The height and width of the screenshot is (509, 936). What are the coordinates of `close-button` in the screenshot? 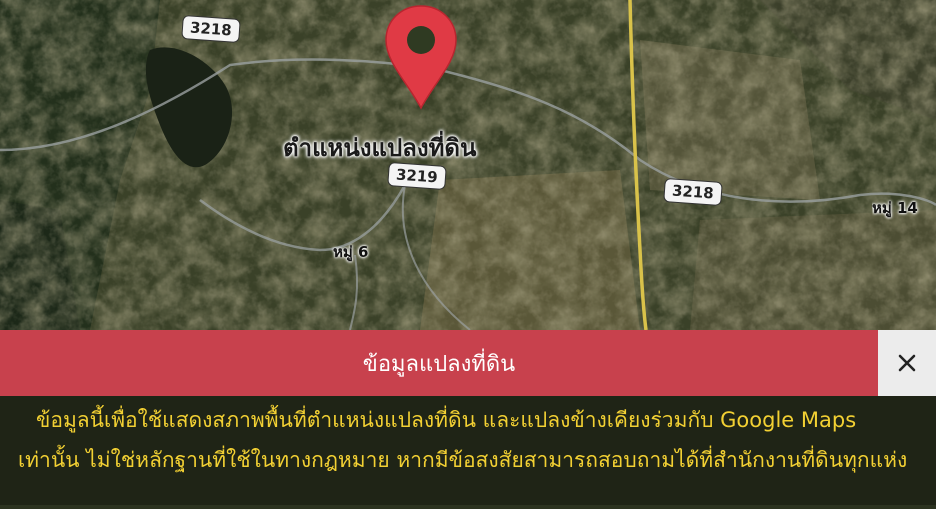 It's located at (907, 363).